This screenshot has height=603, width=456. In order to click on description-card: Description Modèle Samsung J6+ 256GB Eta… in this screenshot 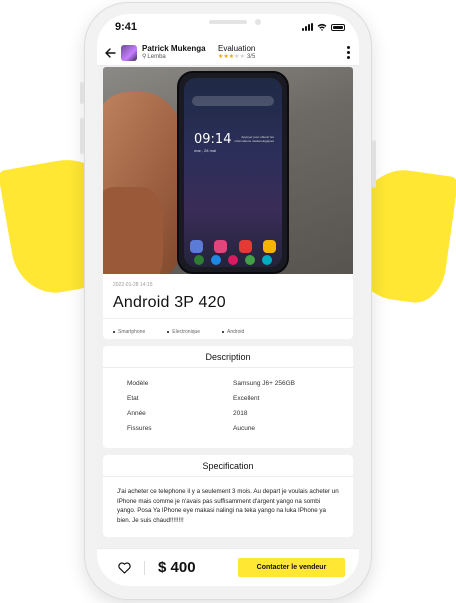, I will do `click(228, 397)`.